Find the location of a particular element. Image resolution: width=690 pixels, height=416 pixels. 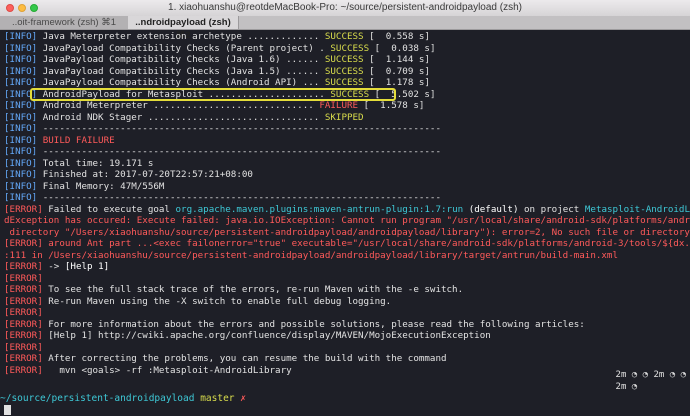

terminal-text: Metasploit-AndroidLibrary is located at coordinates (637, 209).